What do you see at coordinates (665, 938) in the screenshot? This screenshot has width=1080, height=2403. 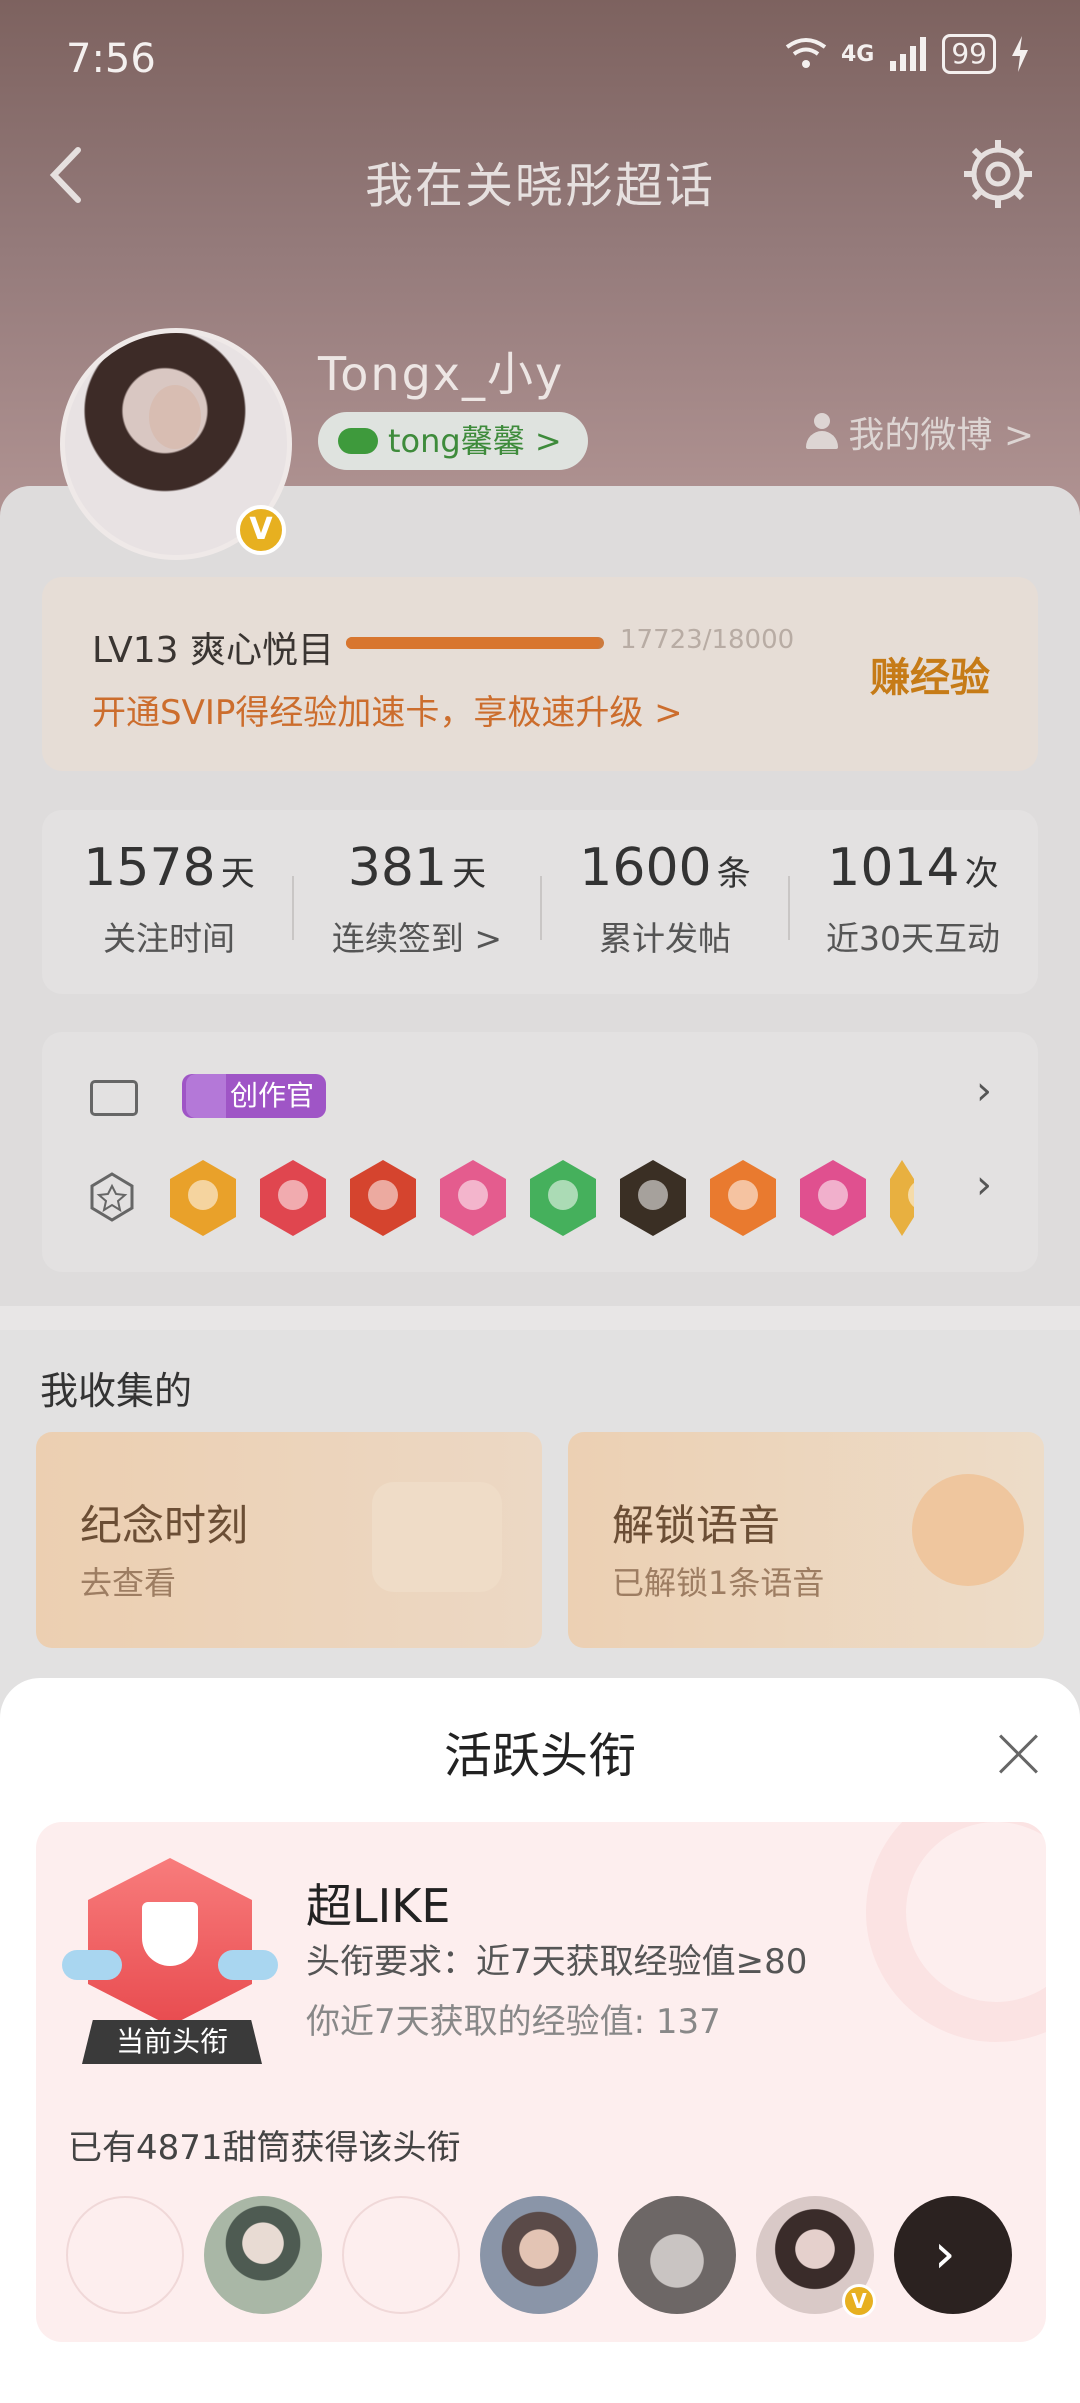 I see `stat-label: 累计发帖` at bounding box center [665, 938].